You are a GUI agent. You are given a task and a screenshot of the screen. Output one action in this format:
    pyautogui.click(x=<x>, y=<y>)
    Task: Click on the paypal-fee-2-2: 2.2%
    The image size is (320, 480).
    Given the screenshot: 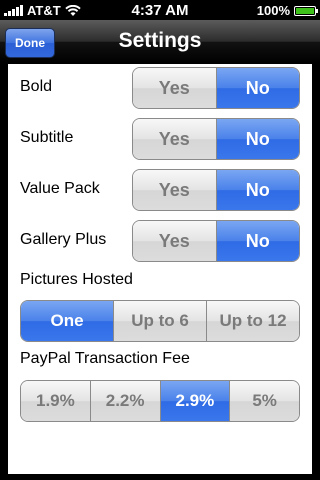 What is the action you would take?
    pyautogui.click(x=125, y=401)
    